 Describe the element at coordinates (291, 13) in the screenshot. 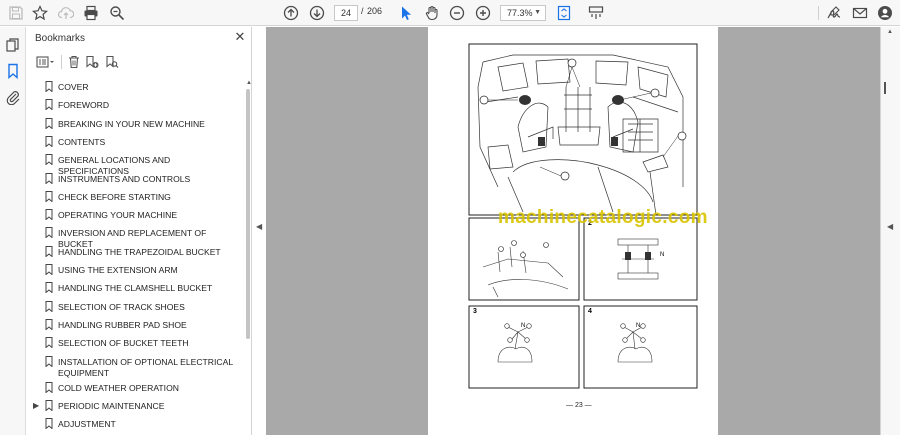

I see `arrow-up-circle-icon` at that location.